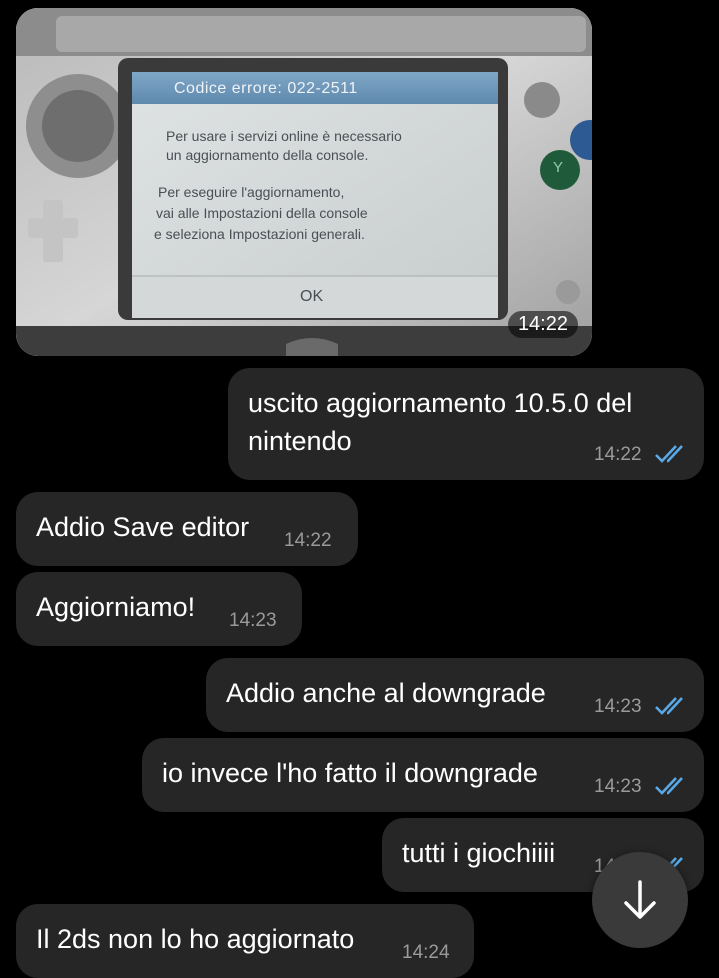 Image resolution: width=719 pixels, height=978 pixels. Describe the element at coordinates (116, 607) in the screenshot. I see `message-text: Aggiorniamo!` at that location.